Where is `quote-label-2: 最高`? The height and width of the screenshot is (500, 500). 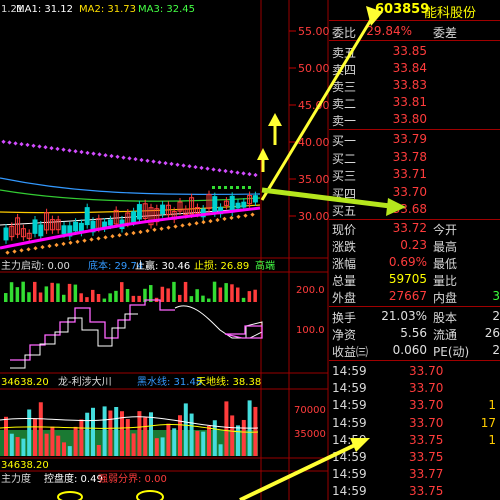
quote-label-2: 最高 is located at coordinates (445, 247).